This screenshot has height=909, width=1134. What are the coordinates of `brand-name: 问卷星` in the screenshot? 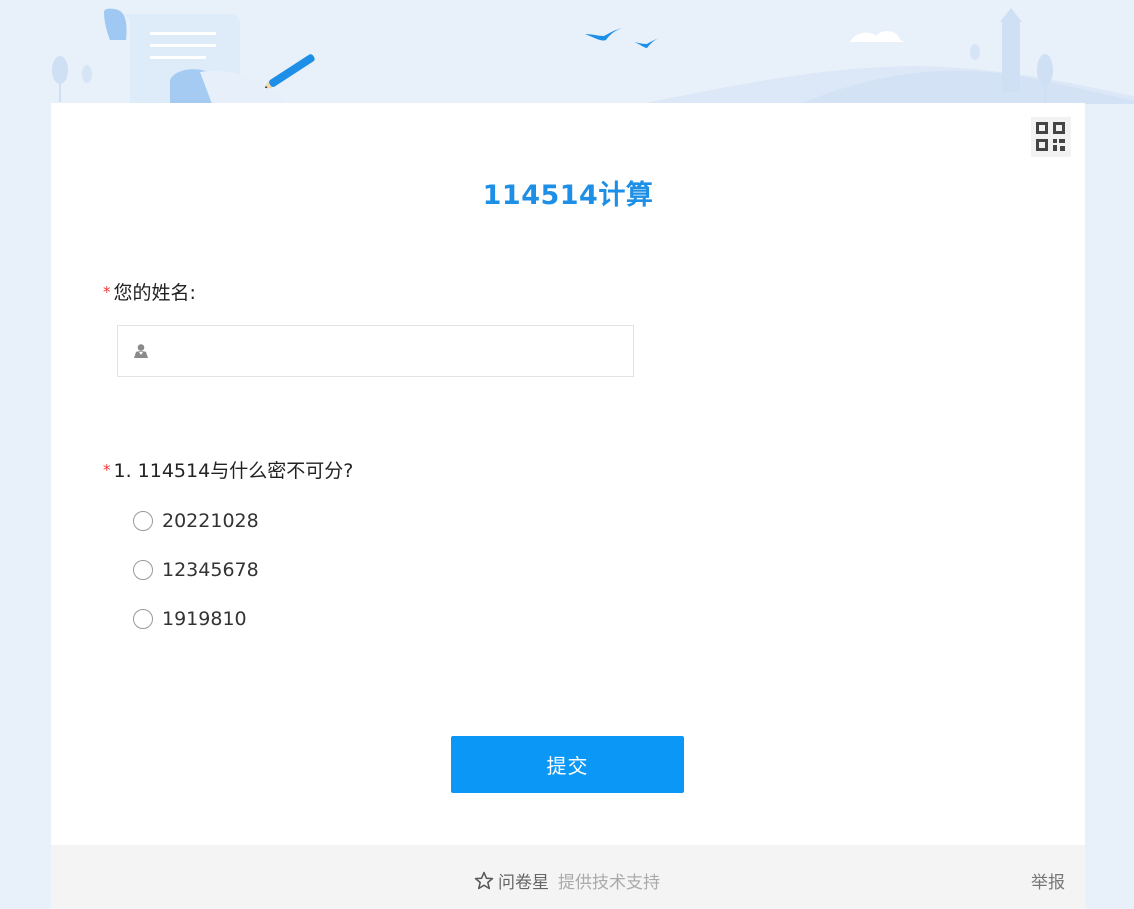 It's located at (523, 883).